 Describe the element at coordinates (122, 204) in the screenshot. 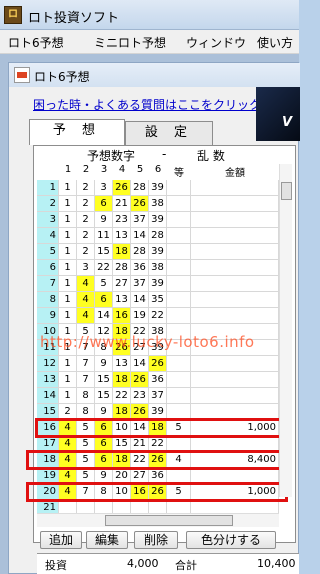

I see `number-cell: 21` at that location.